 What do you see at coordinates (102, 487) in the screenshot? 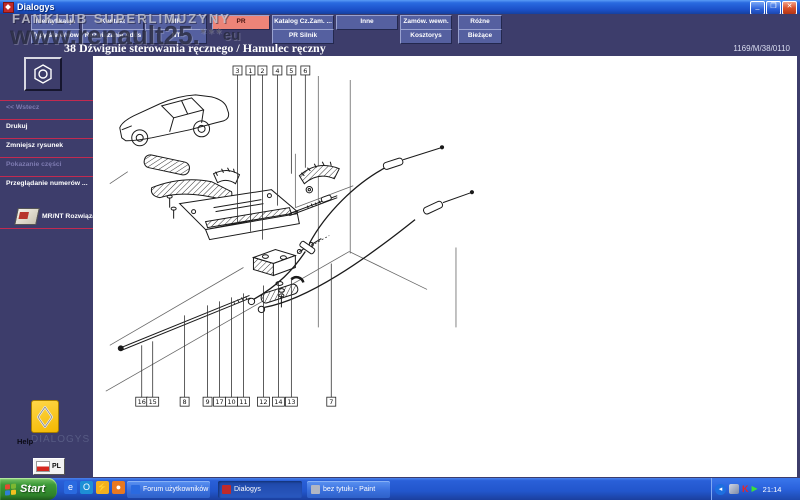
I see `lightning-icon: ⚡` at bounding box center [102, 487].